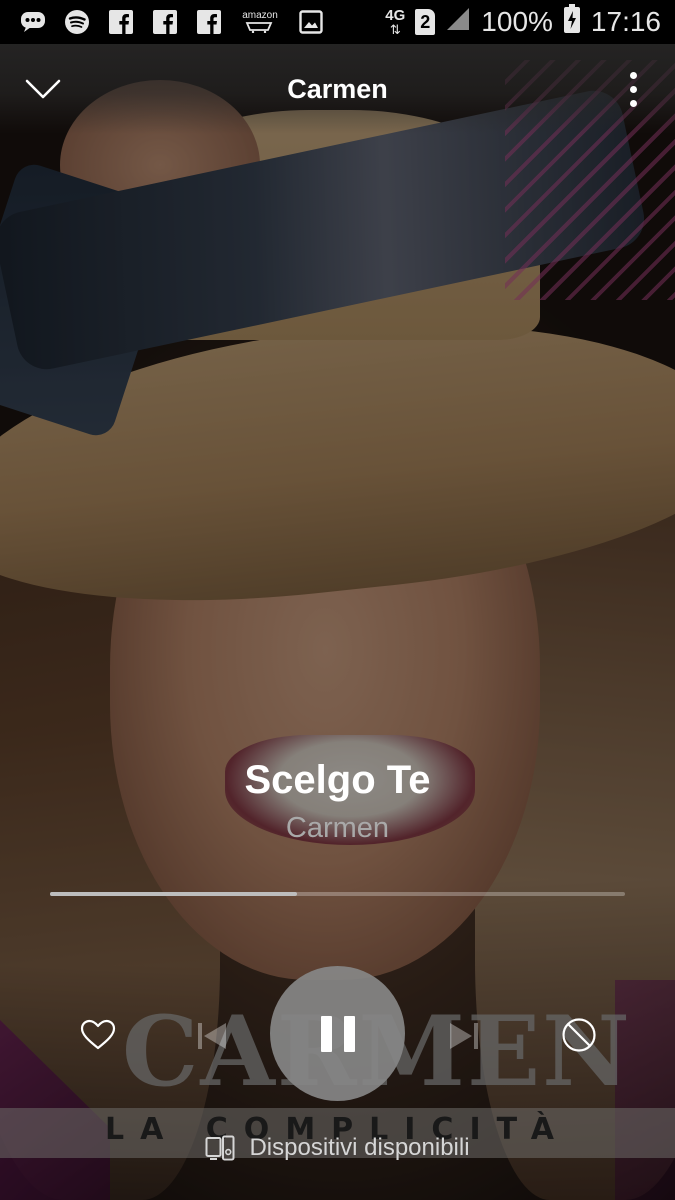 The height and width of the screenshot is (1200, 675). I want to click on next-button, so click(464, 1036).